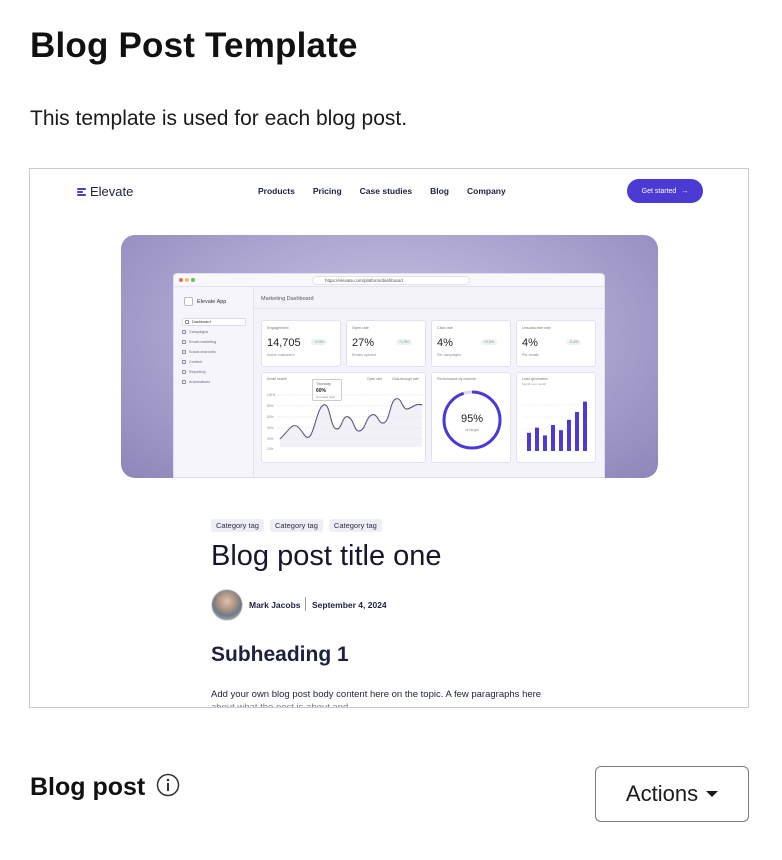 This screenshot has height=860, width=782. What do you see at coordinates (278, 328) in the screenshot?
I see `kpi-label: Engagement` at bounding box center [278, 328].